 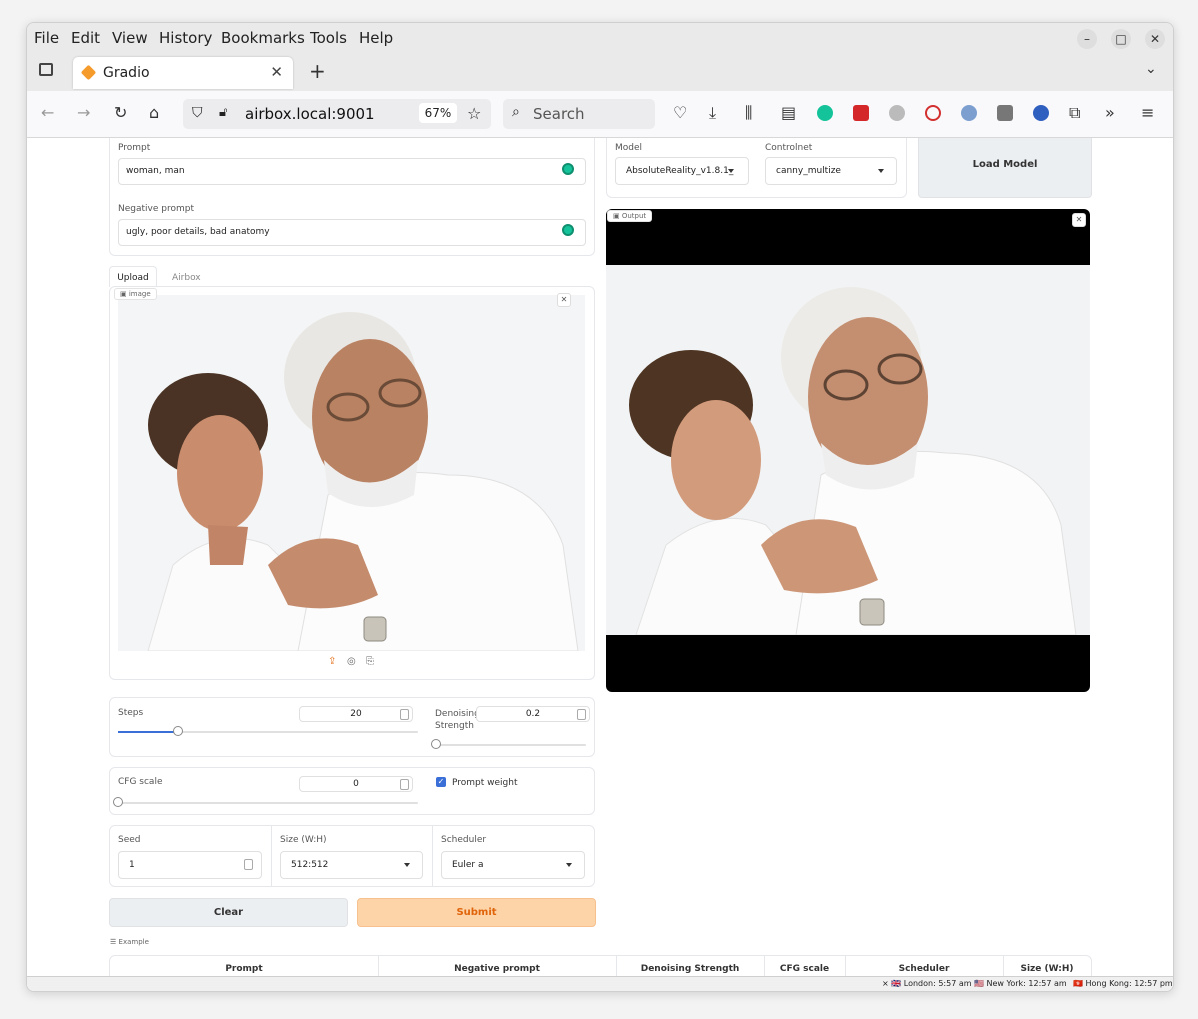 What do you see at coordinates (436, 744) in the screenshot?
I see `denoising-slider-thumb` at bounding box center [436, 744].